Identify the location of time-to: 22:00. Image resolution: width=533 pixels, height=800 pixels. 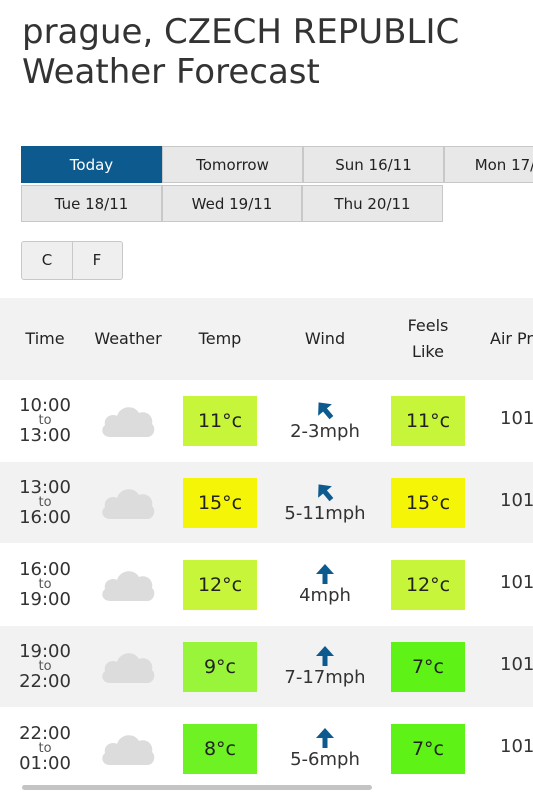
(45, 681).